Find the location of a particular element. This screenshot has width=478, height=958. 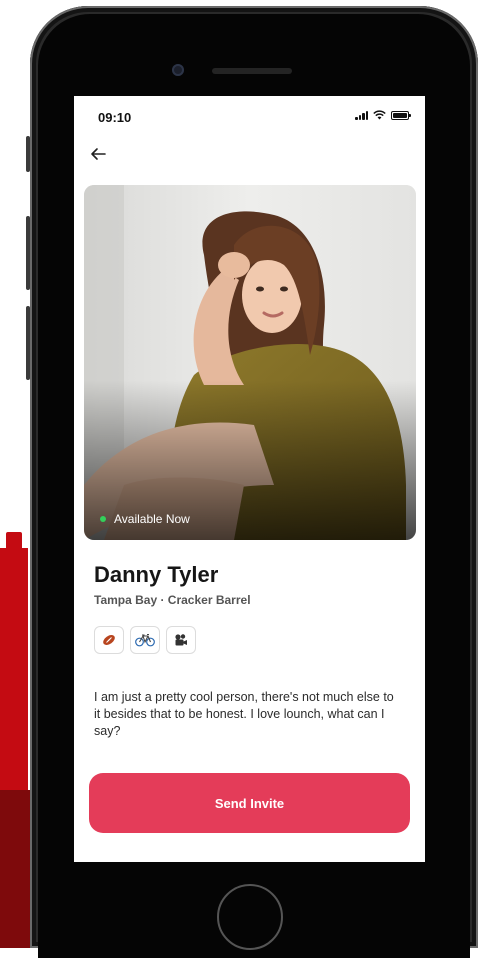

battery-icon is located at coordinates (401, 115).